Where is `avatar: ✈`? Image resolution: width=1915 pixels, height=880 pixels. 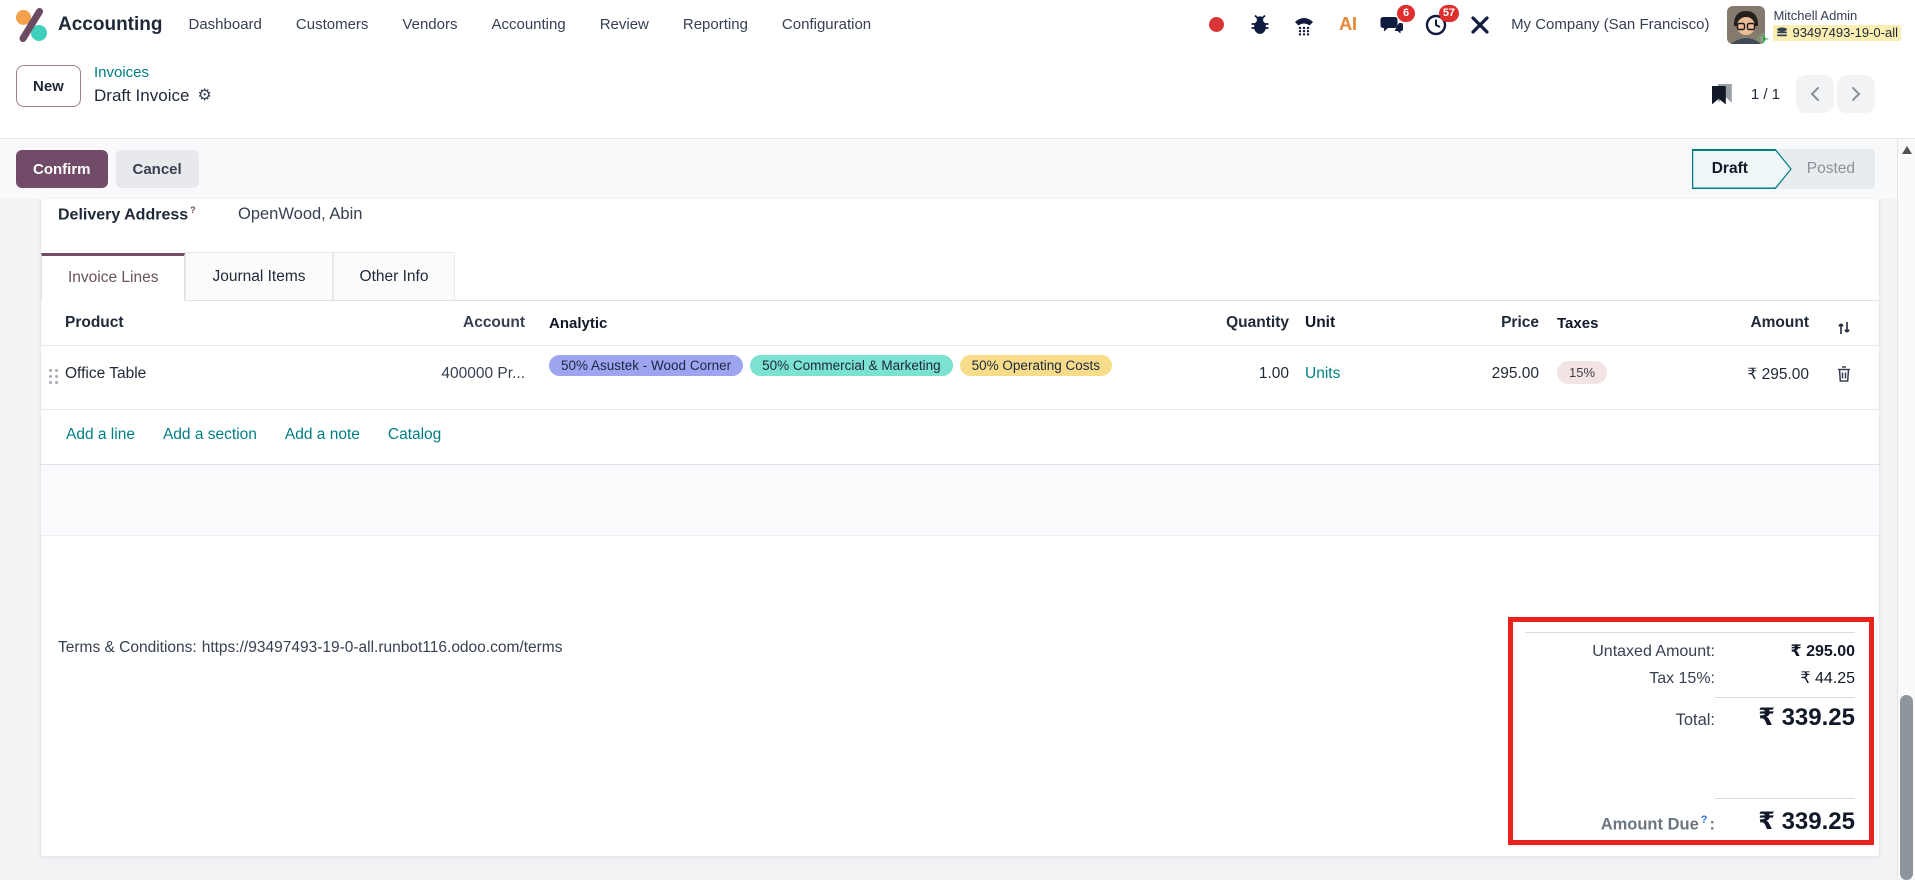 avatar: ✈ is located at coordinates (1748, 26).